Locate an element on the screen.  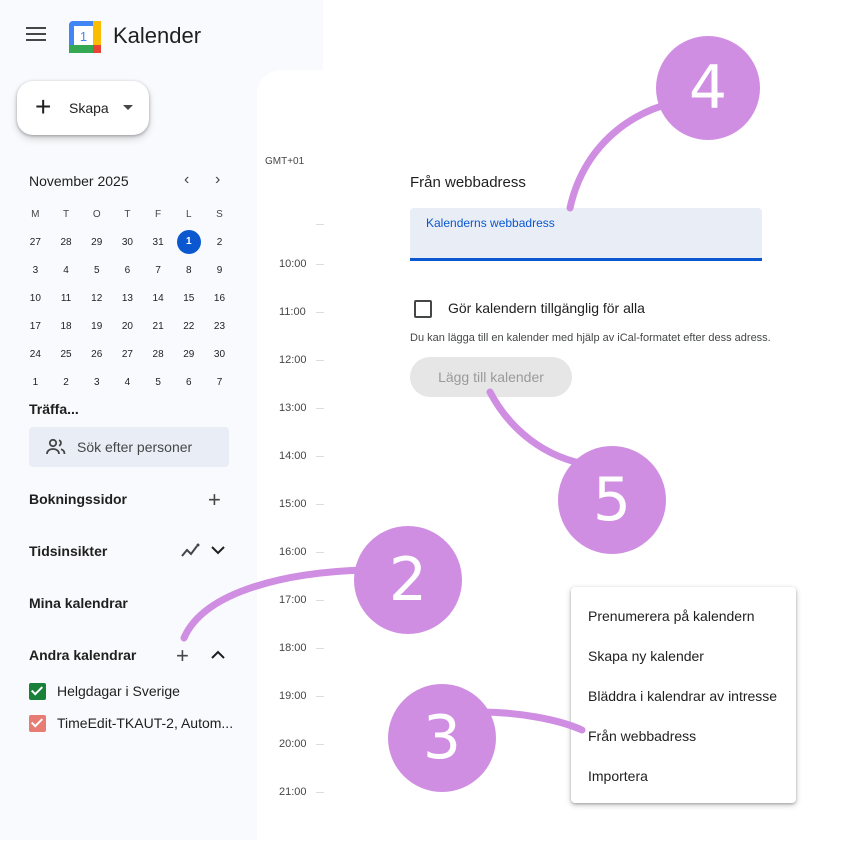
step-5-badge: 5 is located at coordinates (612, 500).